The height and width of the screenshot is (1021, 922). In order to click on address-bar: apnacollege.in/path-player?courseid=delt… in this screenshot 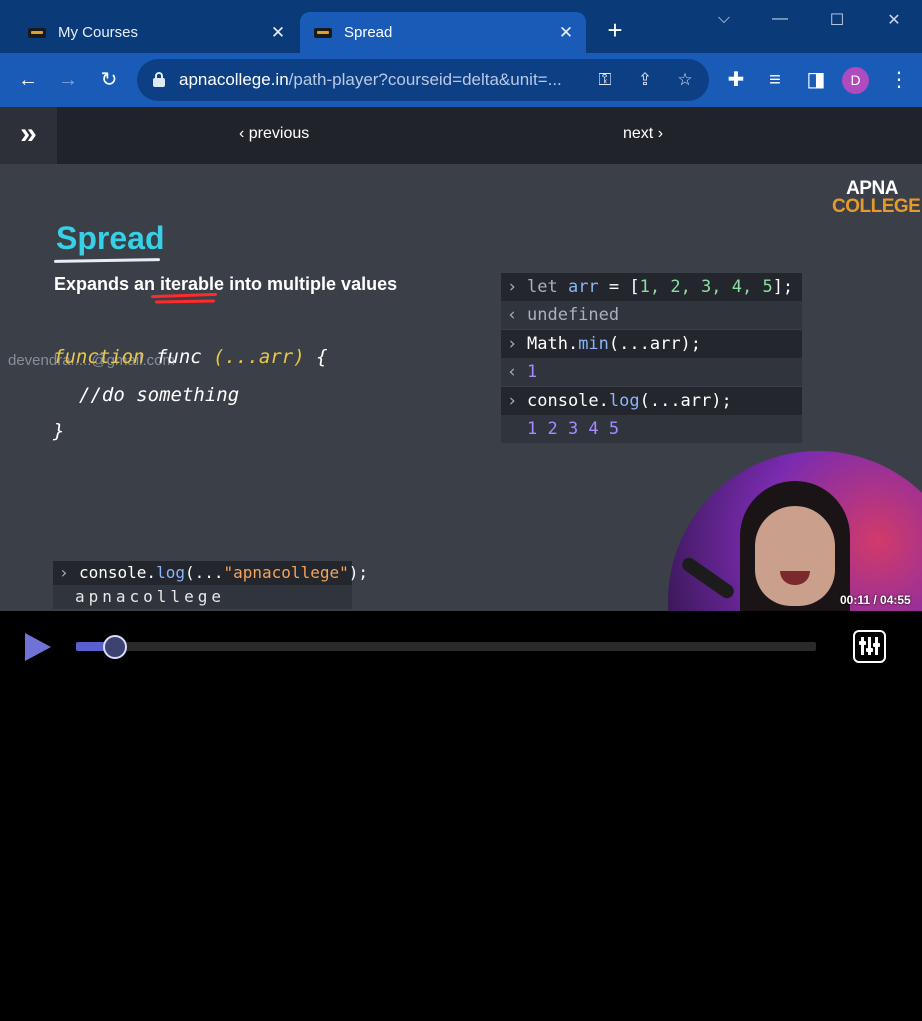, I will do `click(423, 80)`.